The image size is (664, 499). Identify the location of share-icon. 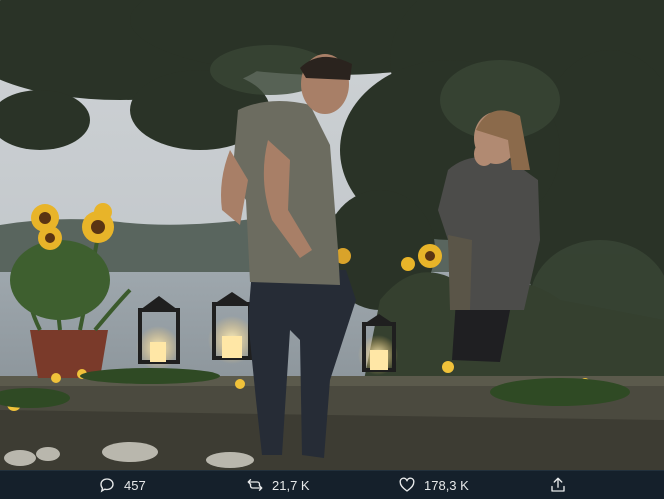
(558, 484).